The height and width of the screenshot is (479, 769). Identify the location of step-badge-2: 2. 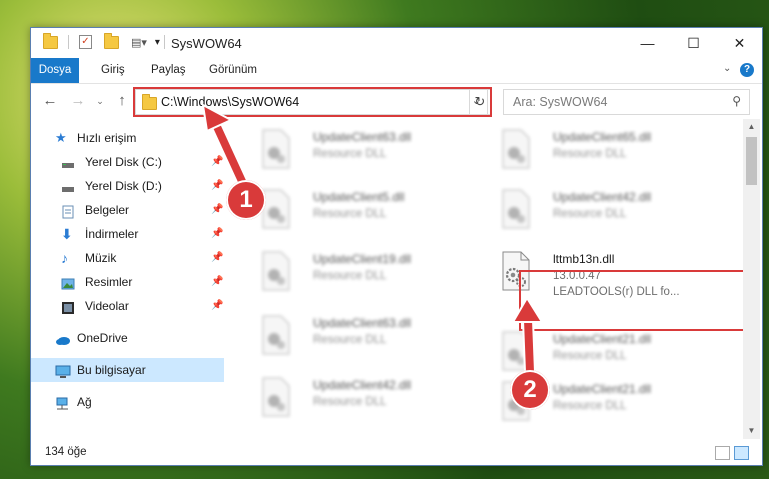
(530, 390).